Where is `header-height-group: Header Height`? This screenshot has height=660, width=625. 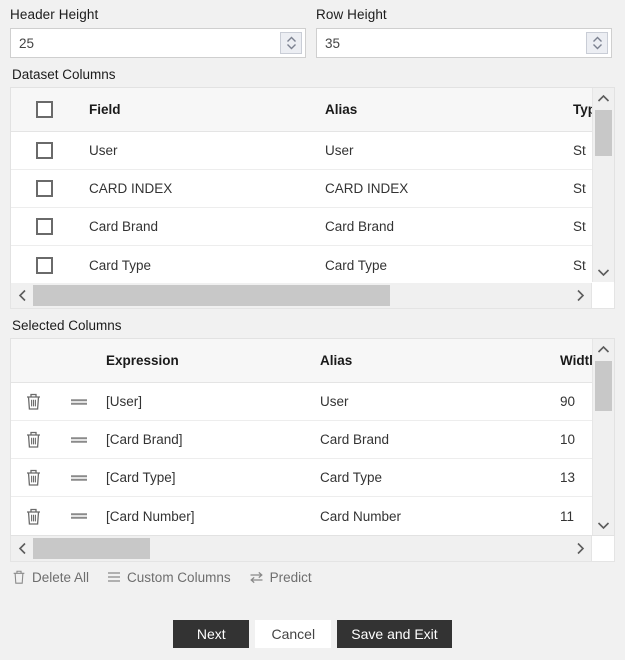 header-height-group: Header Height is located at coordinates (158, 32).